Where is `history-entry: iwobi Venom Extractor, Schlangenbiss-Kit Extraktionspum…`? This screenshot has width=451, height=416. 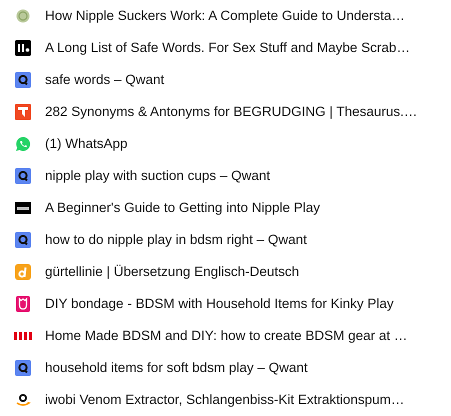 history-entry: iwobi Venom Extractor, Schlangenbiss-Kit Extraktionspum… is located at coordinates (224, 400).